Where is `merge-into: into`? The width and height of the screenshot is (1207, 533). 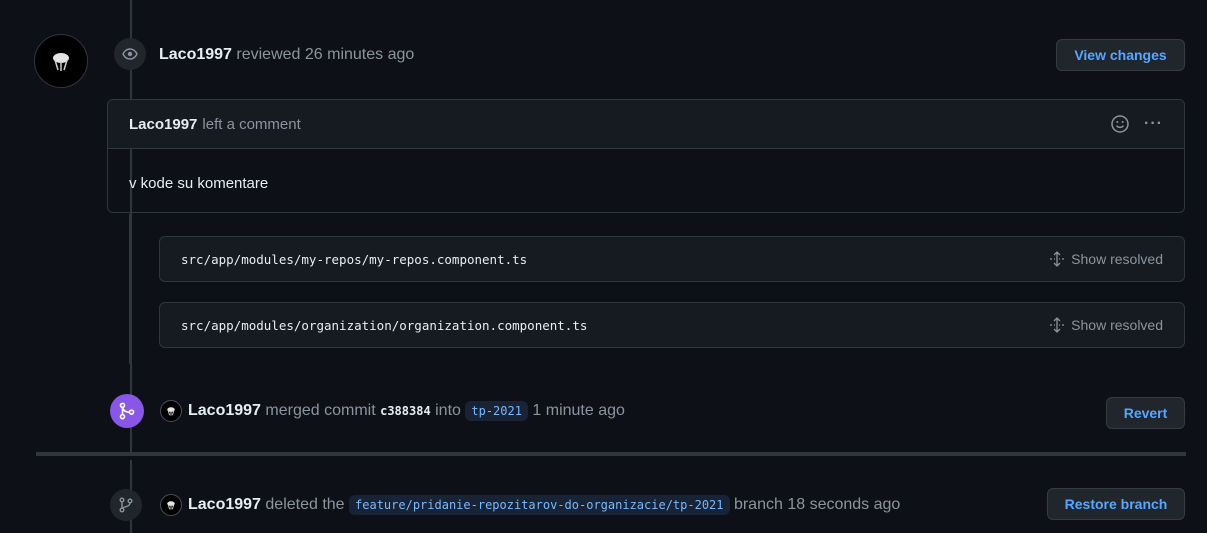 merge-into: into is located at coordinates (448, 411).